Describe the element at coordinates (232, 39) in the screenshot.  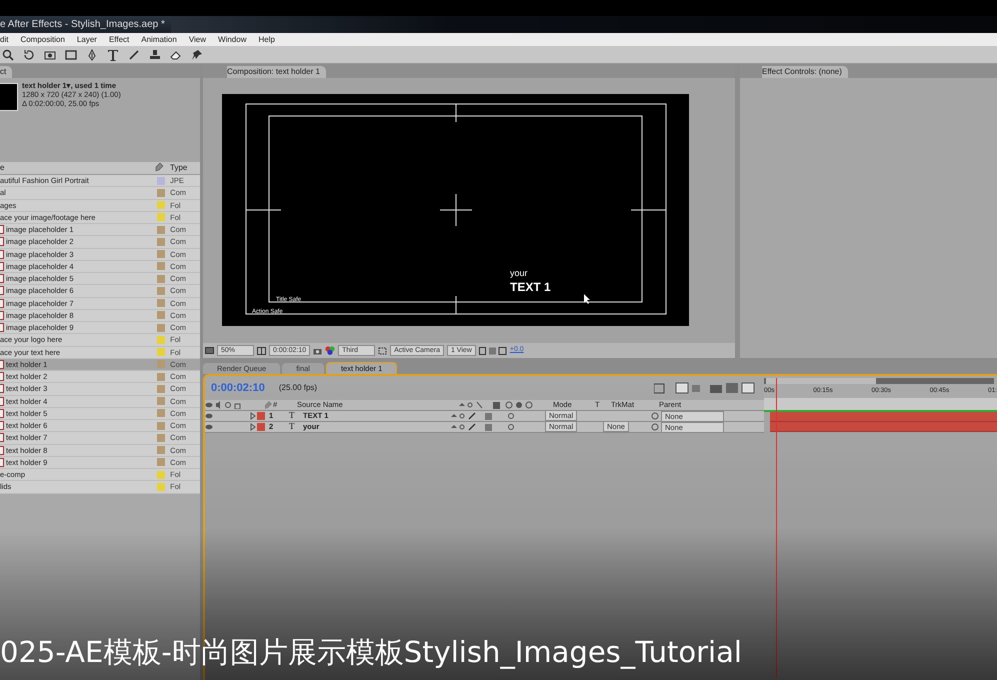
I see `menu-item: Window` at that location.